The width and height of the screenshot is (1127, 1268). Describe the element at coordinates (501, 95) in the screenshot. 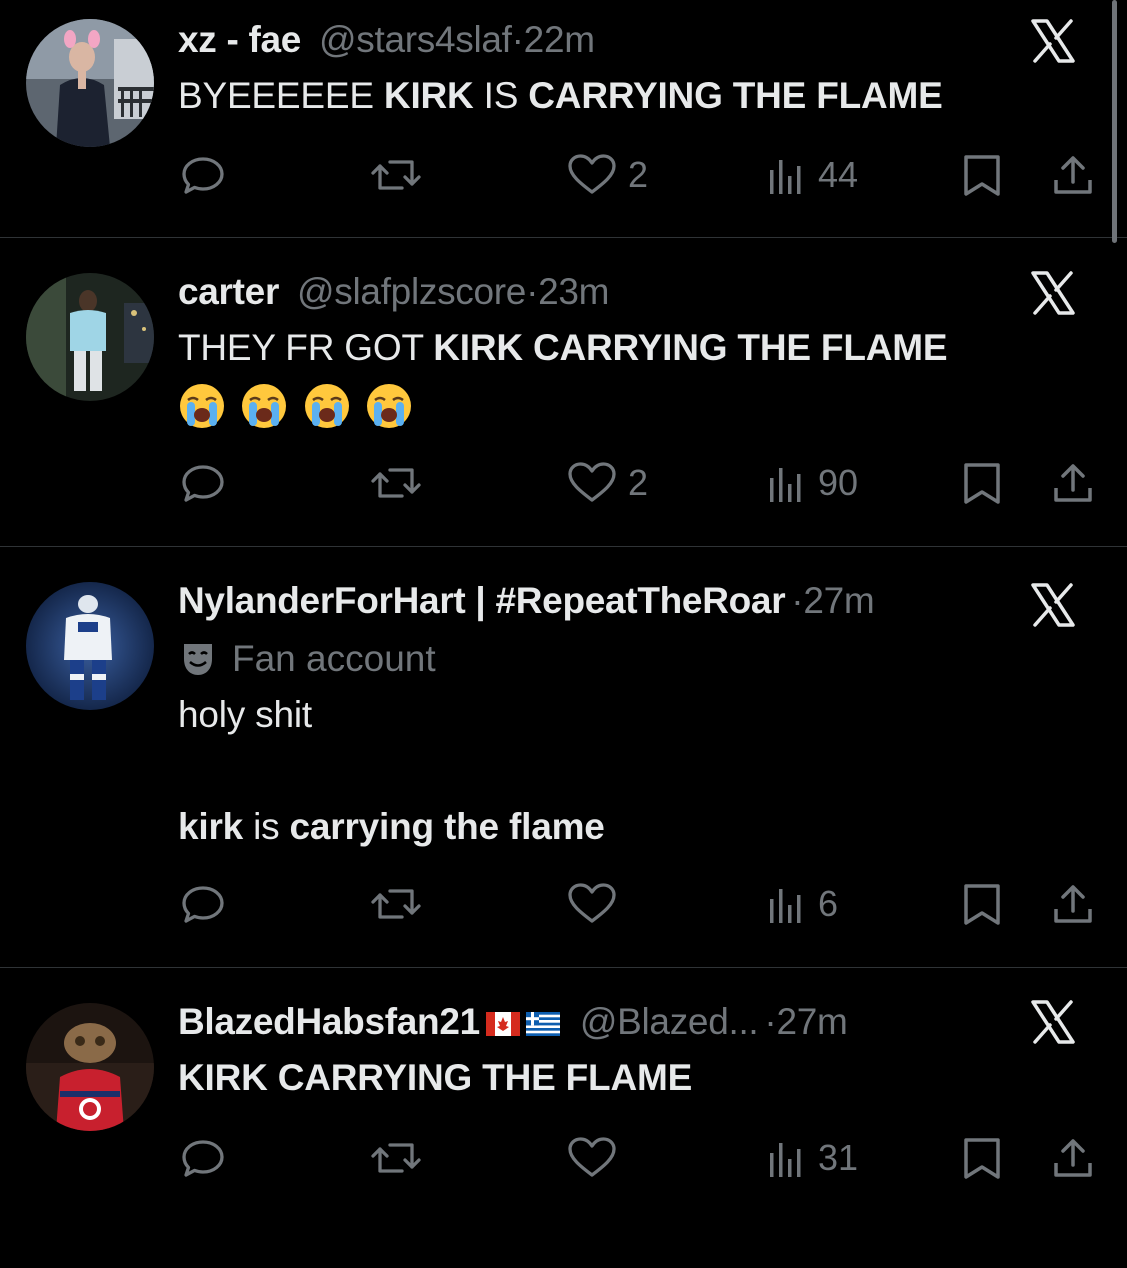

I see `text-segment: IS` at that location.